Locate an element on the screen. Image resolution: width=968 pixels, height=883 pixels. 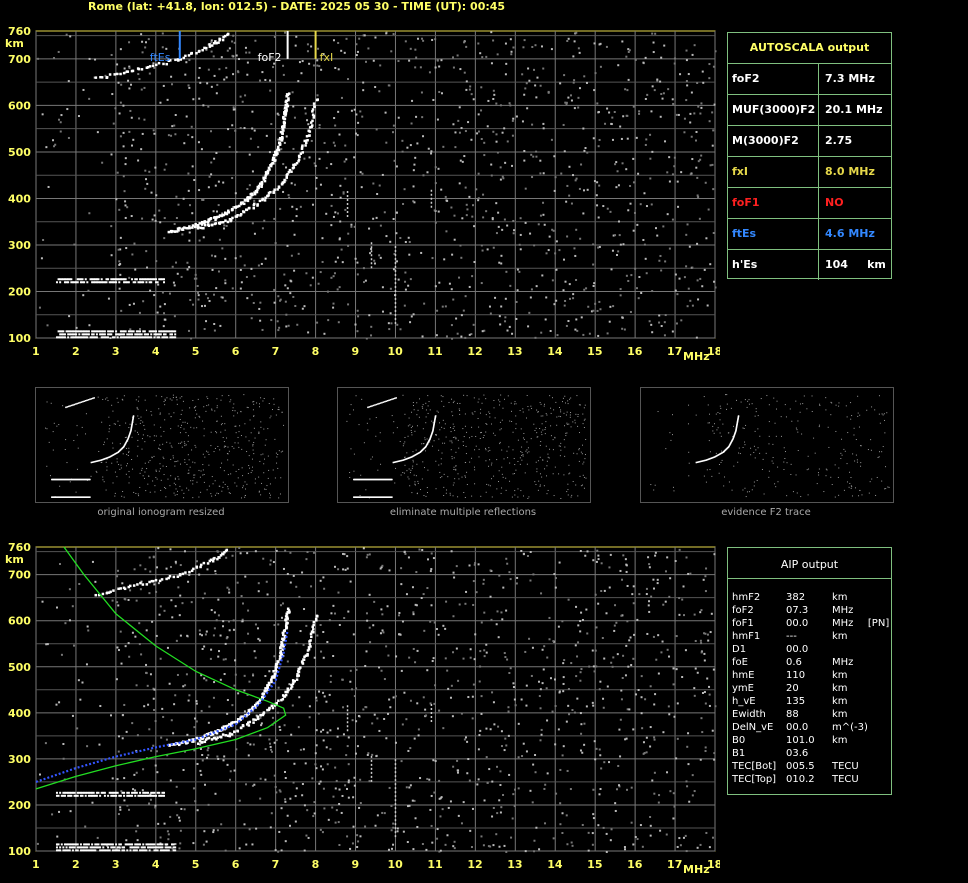
y-tick-label: 300 is located at coordinates (19, 245).